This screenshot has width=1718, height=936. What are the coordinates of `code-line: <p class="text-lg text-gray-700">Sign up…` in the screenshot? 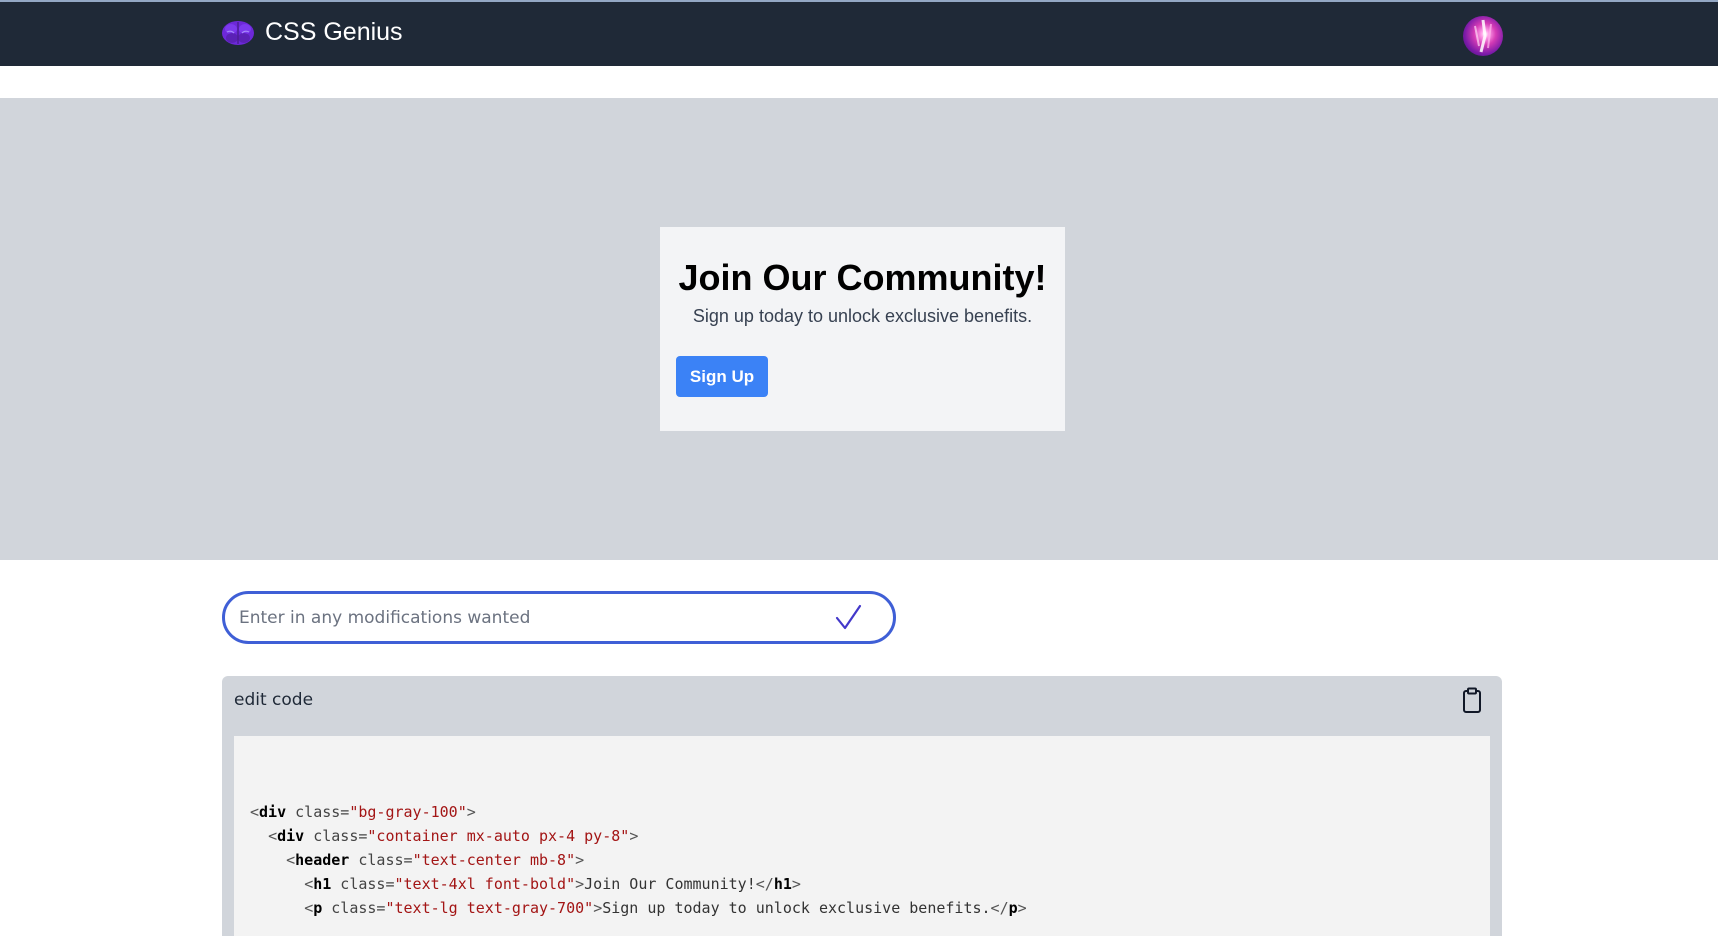 It's located at (638, 908).